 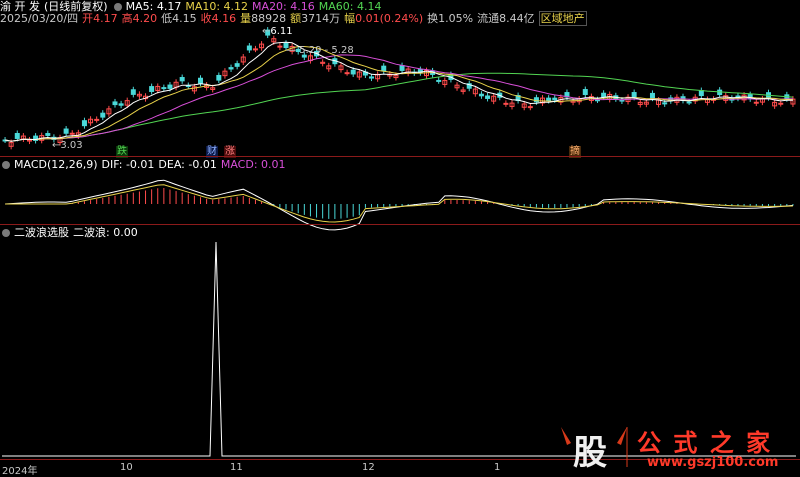 What do you see at coordinates (277, 31) in the screenshot?
I see `high-price-mark: ←6.11` at bounding box center [277, 31].